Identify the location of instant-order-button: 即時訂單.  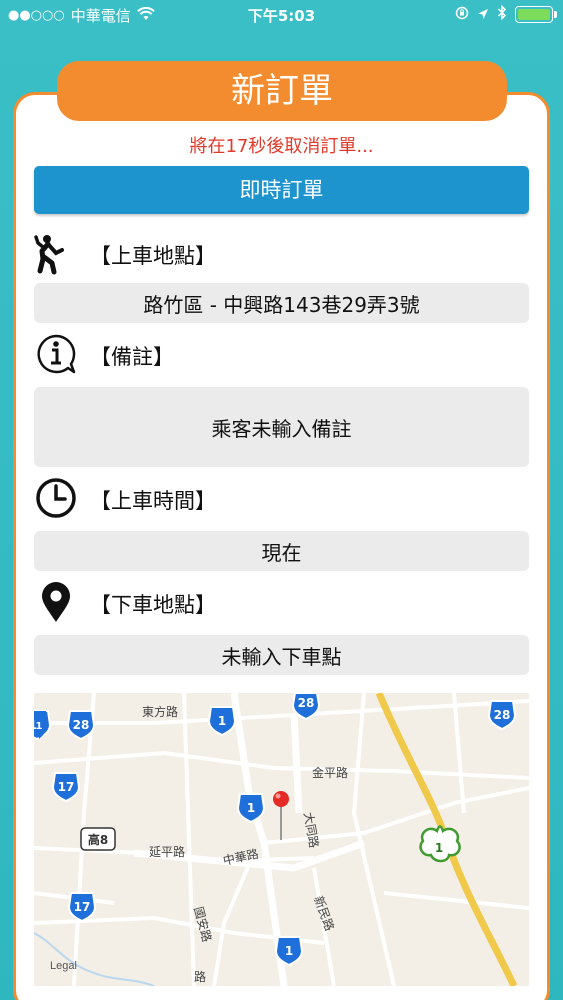
(281, 190).